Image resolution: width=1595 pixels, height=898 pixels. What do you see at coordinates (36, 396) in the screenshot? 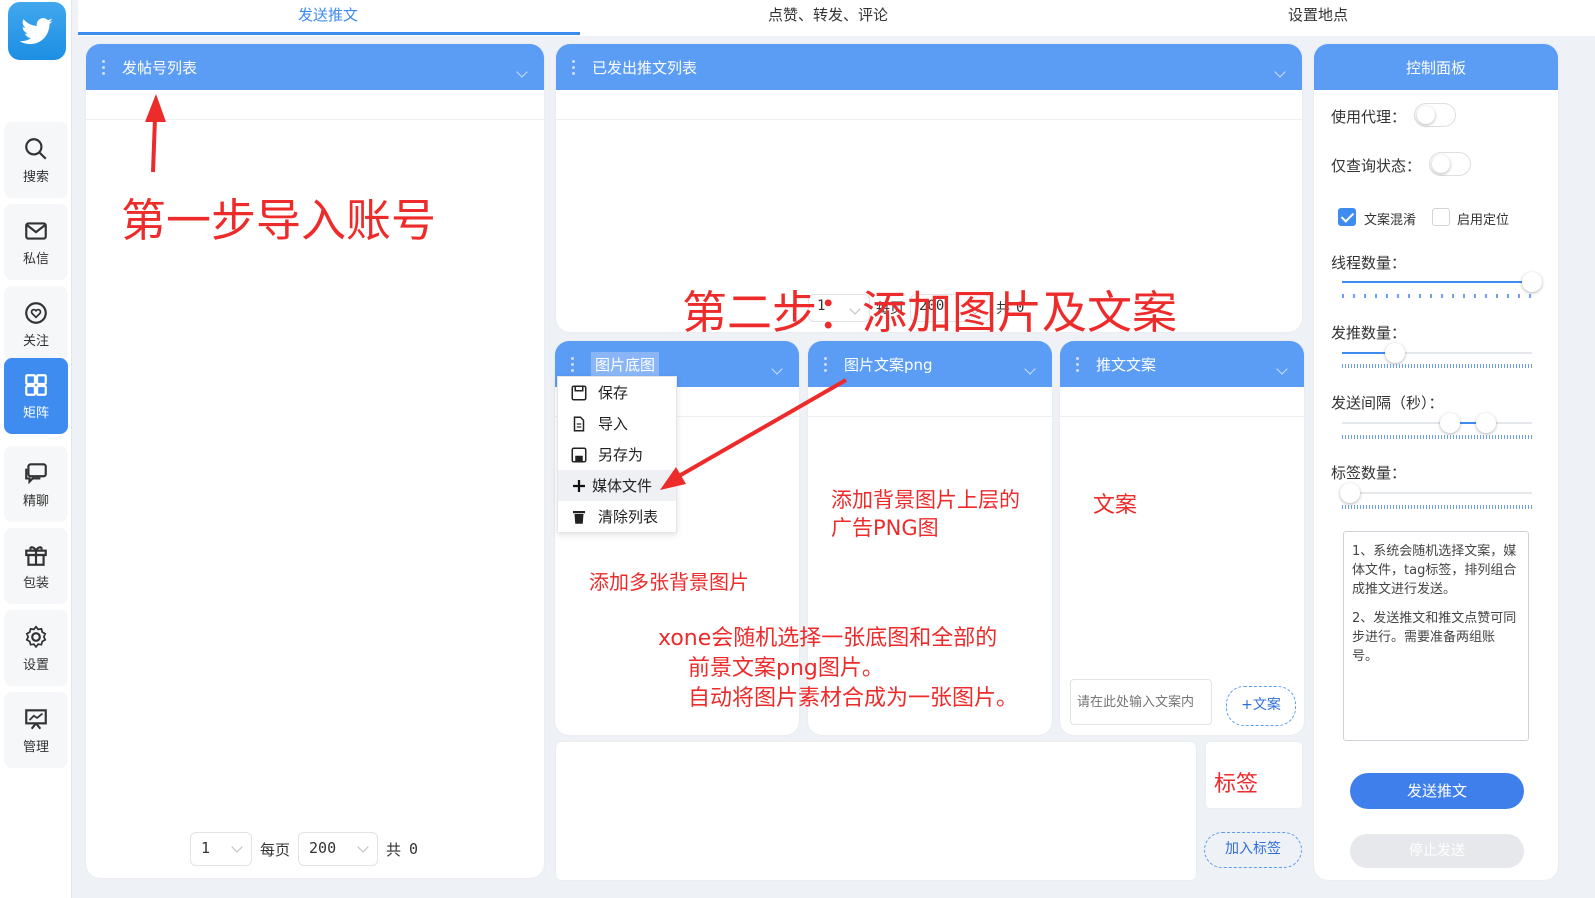
I see `nav-matrix: 矩阵` at bounding box center [36, 396].